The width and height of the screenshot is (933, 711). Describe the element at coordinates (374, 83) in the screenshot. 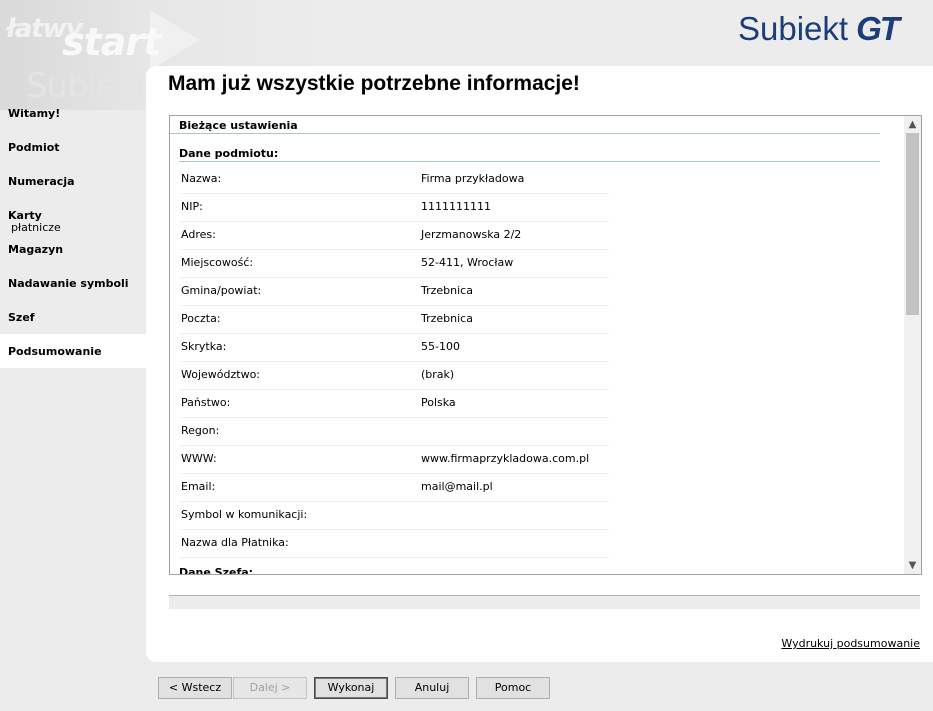

I see `page-title: Mam już wszystkie potrzebne informacje!` at that location.